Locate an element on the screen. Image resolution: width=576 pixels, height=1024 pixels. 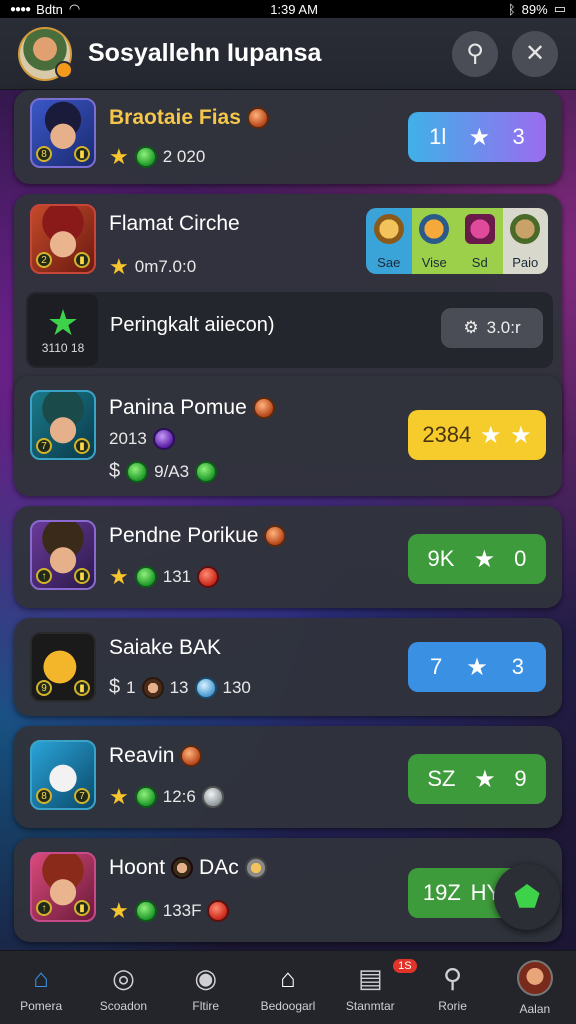
tab-label: Stanmtar is located at coordinates (370, 1005).